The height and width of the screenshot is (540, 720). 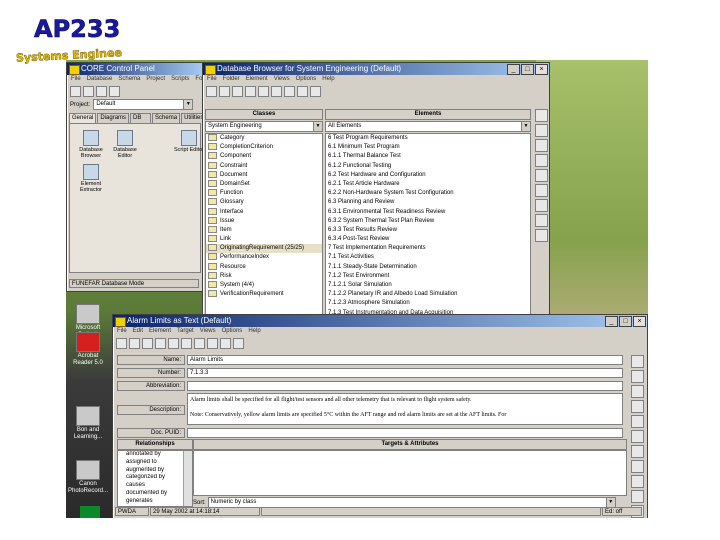 I want to click on class-list-item: Risk, so click(x=264, y=276).